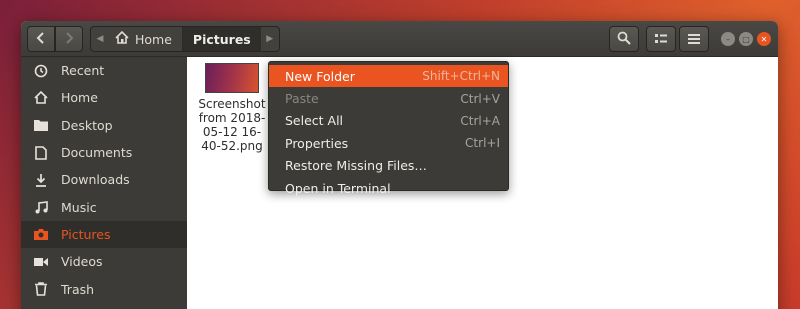 The image size is (800, 309). I want to click on breadcrumb-right-arrow: ▶, so click(270, 39).